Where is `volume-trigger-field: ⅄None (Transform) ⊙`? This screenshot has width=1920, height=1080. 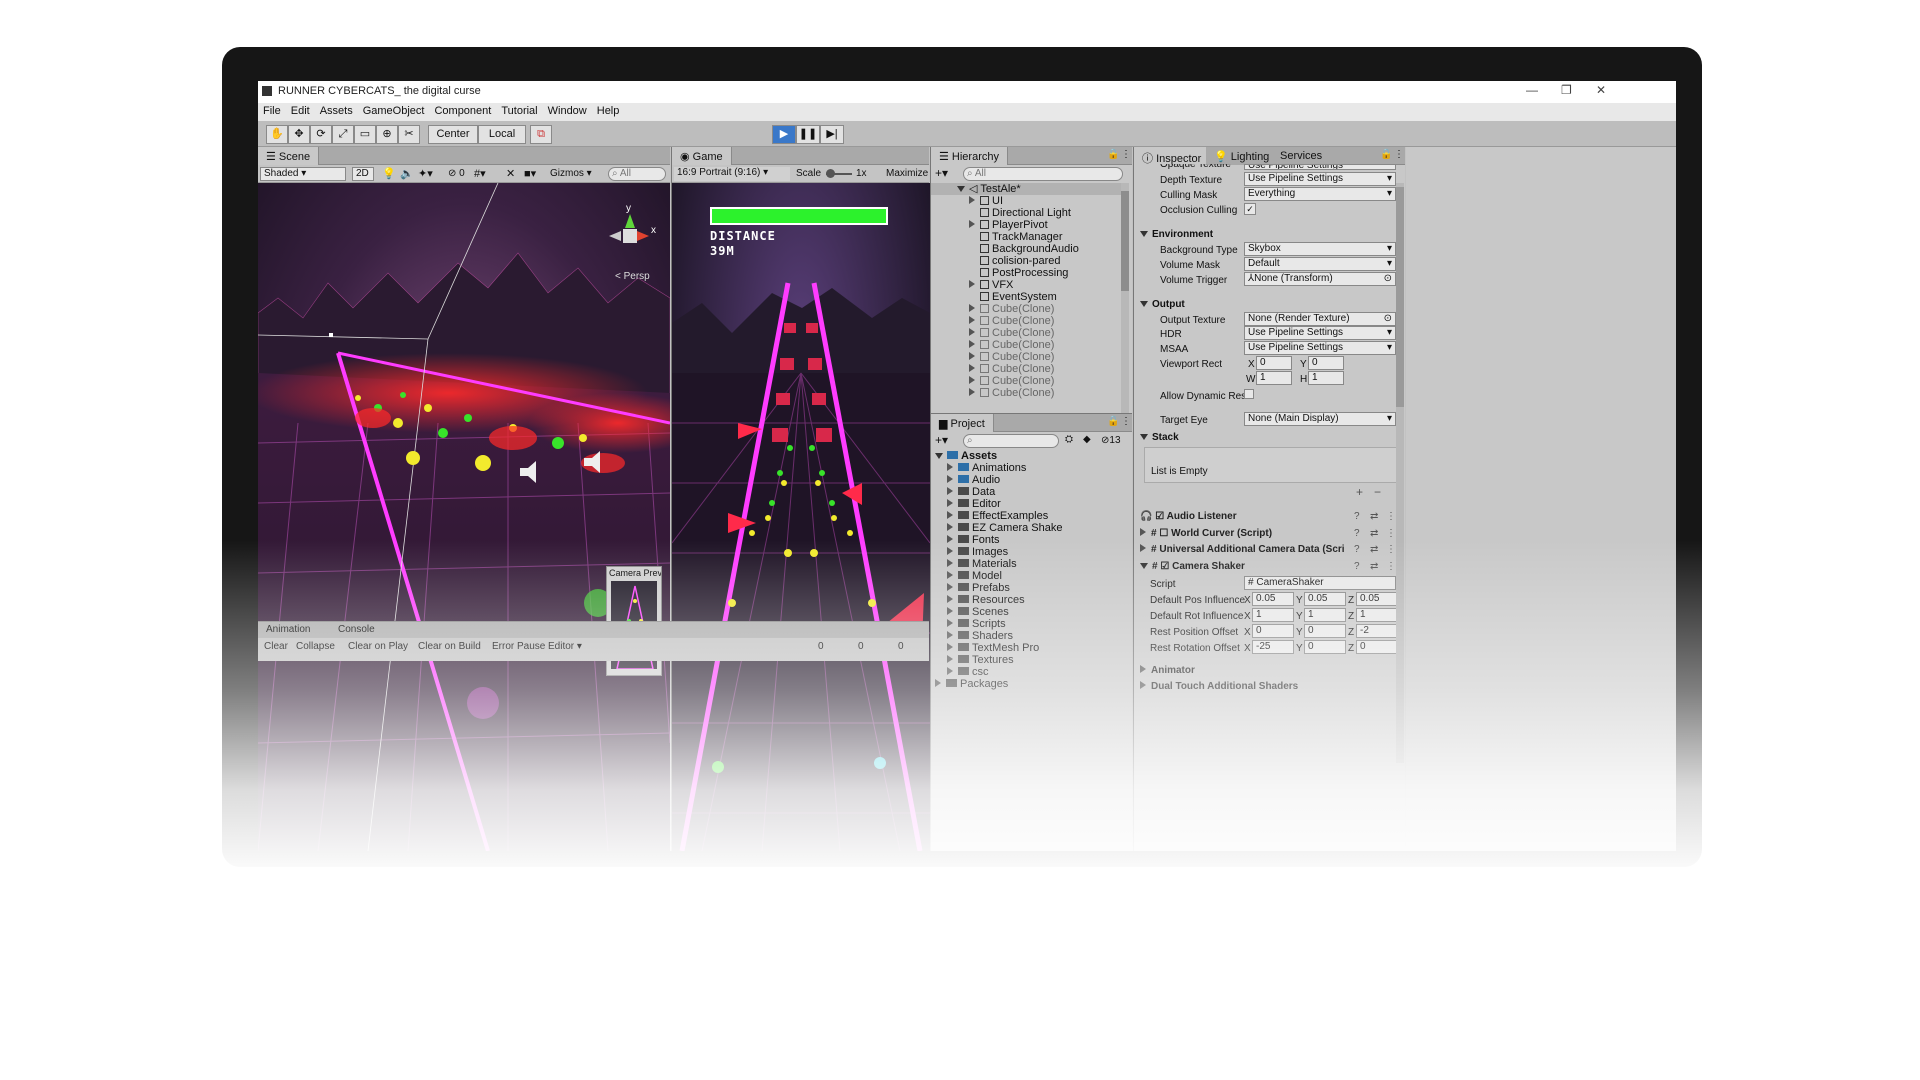 volume-trigger-field: ⅄None (Transform) ⊙ is located at coordinates (1320, 279).